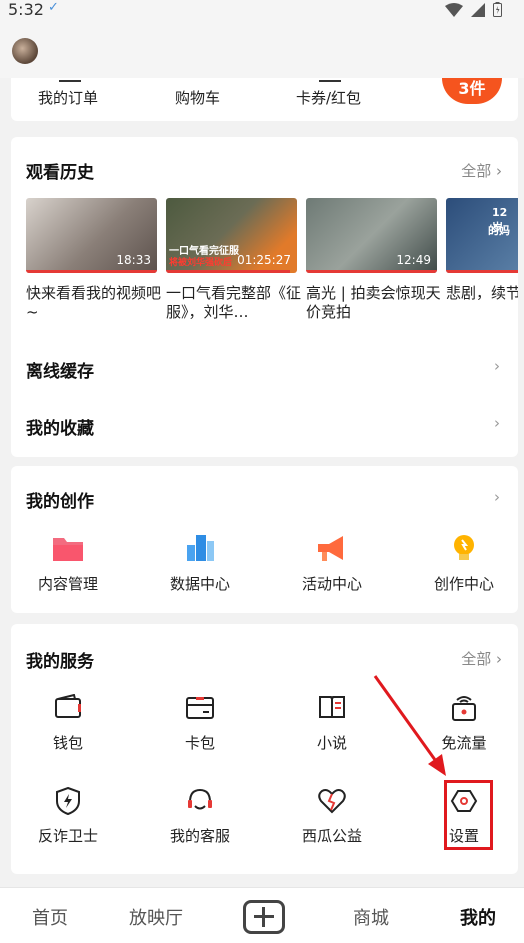 The image size is (524, 943). I want to click on my-orders-link: 我的订单, so click(68, 97).